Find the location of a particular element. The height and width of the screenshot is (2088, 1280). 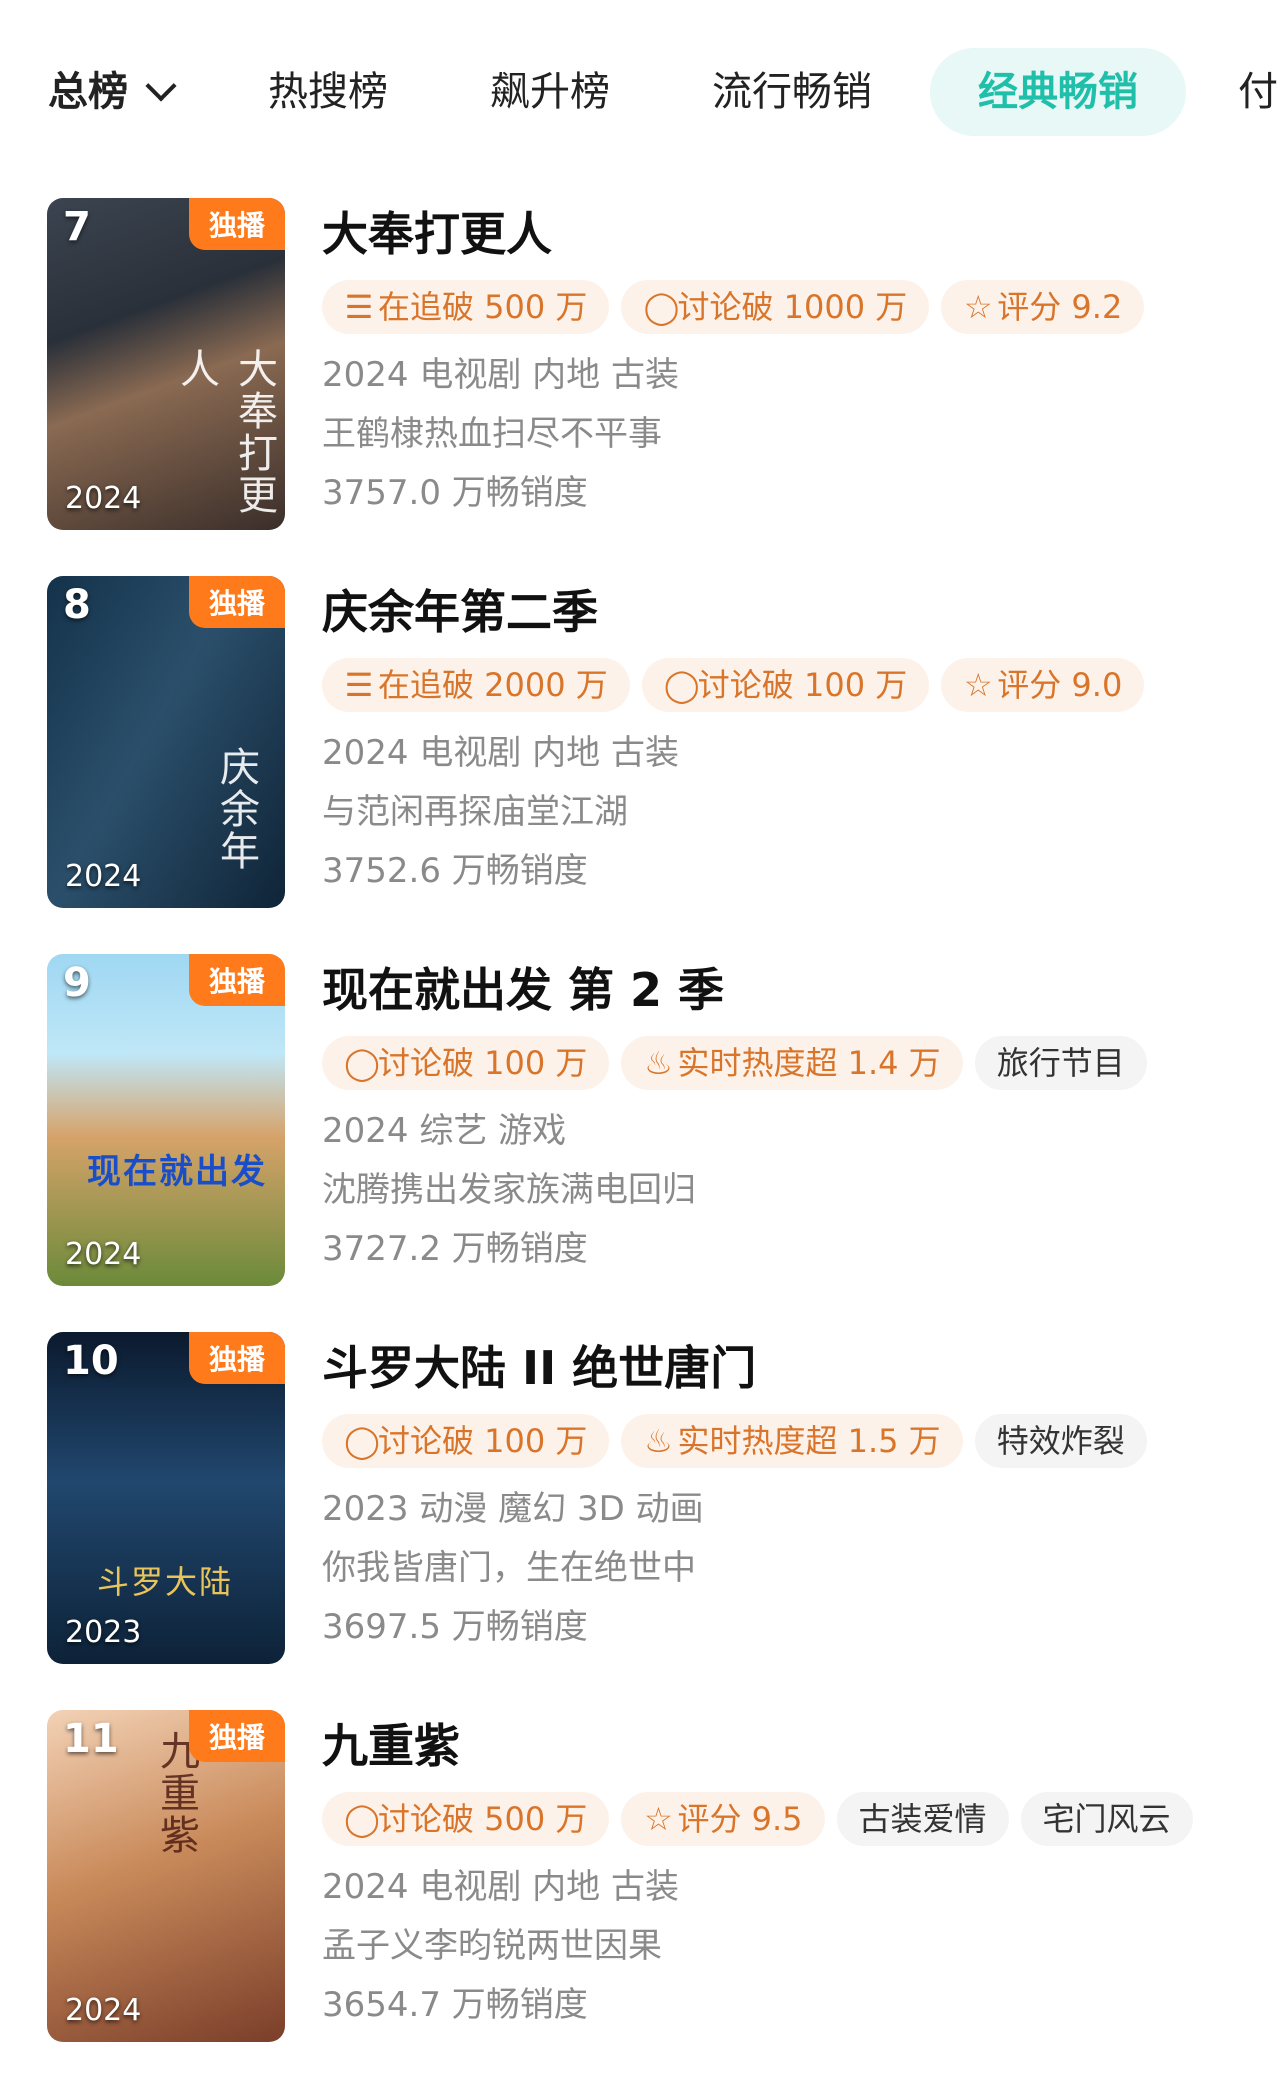

chevron-down-icon is located at coordinates (161, 86).